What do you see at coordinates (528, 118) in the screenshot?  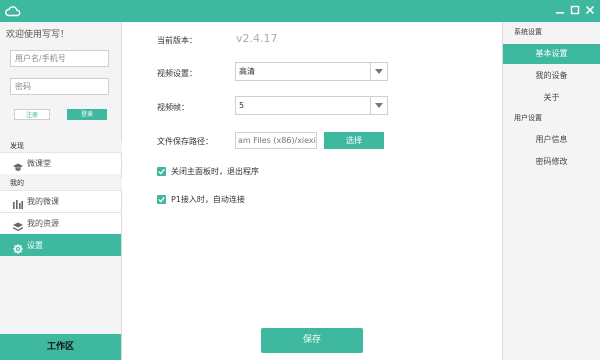 I see `user-settings-heading: 用户设置` at bounding box center [528, 118].